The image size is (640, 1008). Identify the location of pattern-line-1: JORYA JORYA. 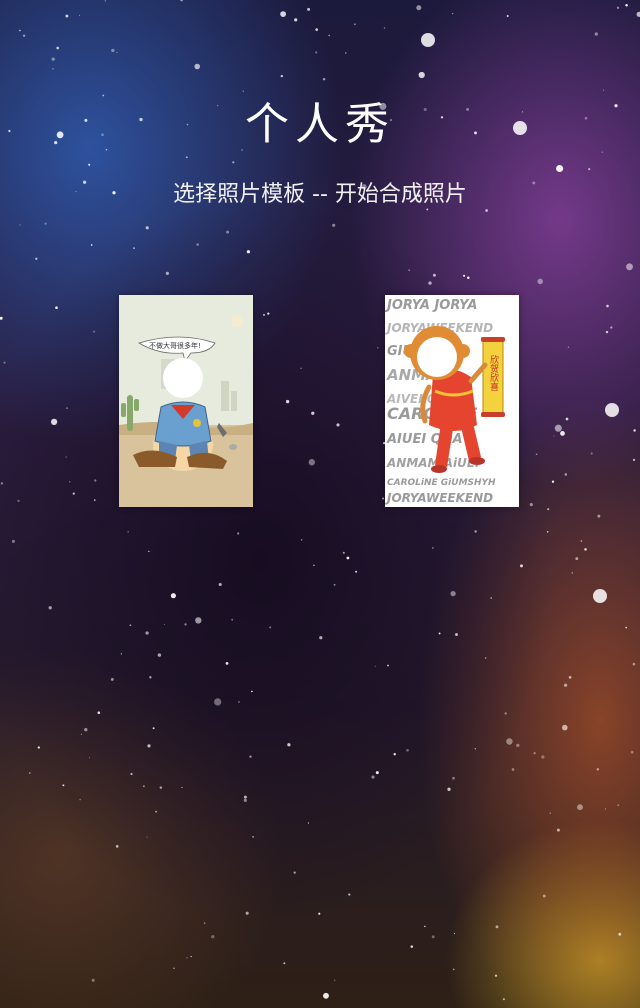
(431, 305).